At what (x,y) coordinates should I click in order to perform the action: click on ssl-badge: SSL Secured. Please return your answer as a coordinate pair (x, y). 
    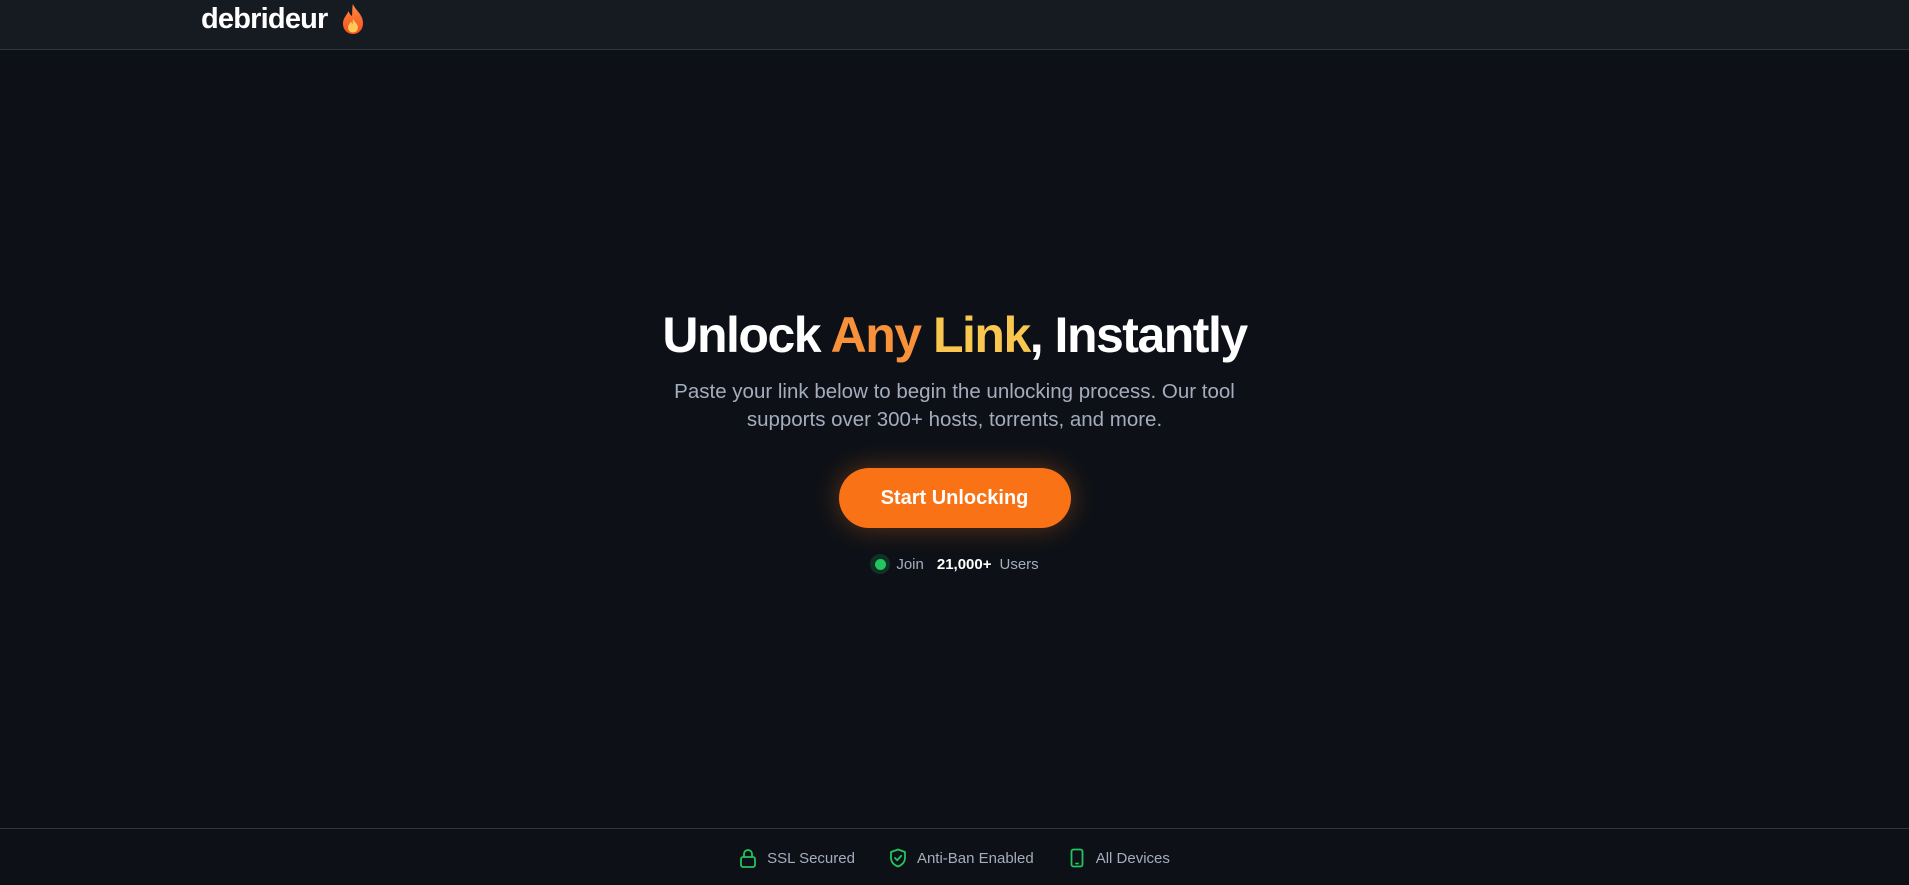
    Looking at the image, I should click on (797, 858).